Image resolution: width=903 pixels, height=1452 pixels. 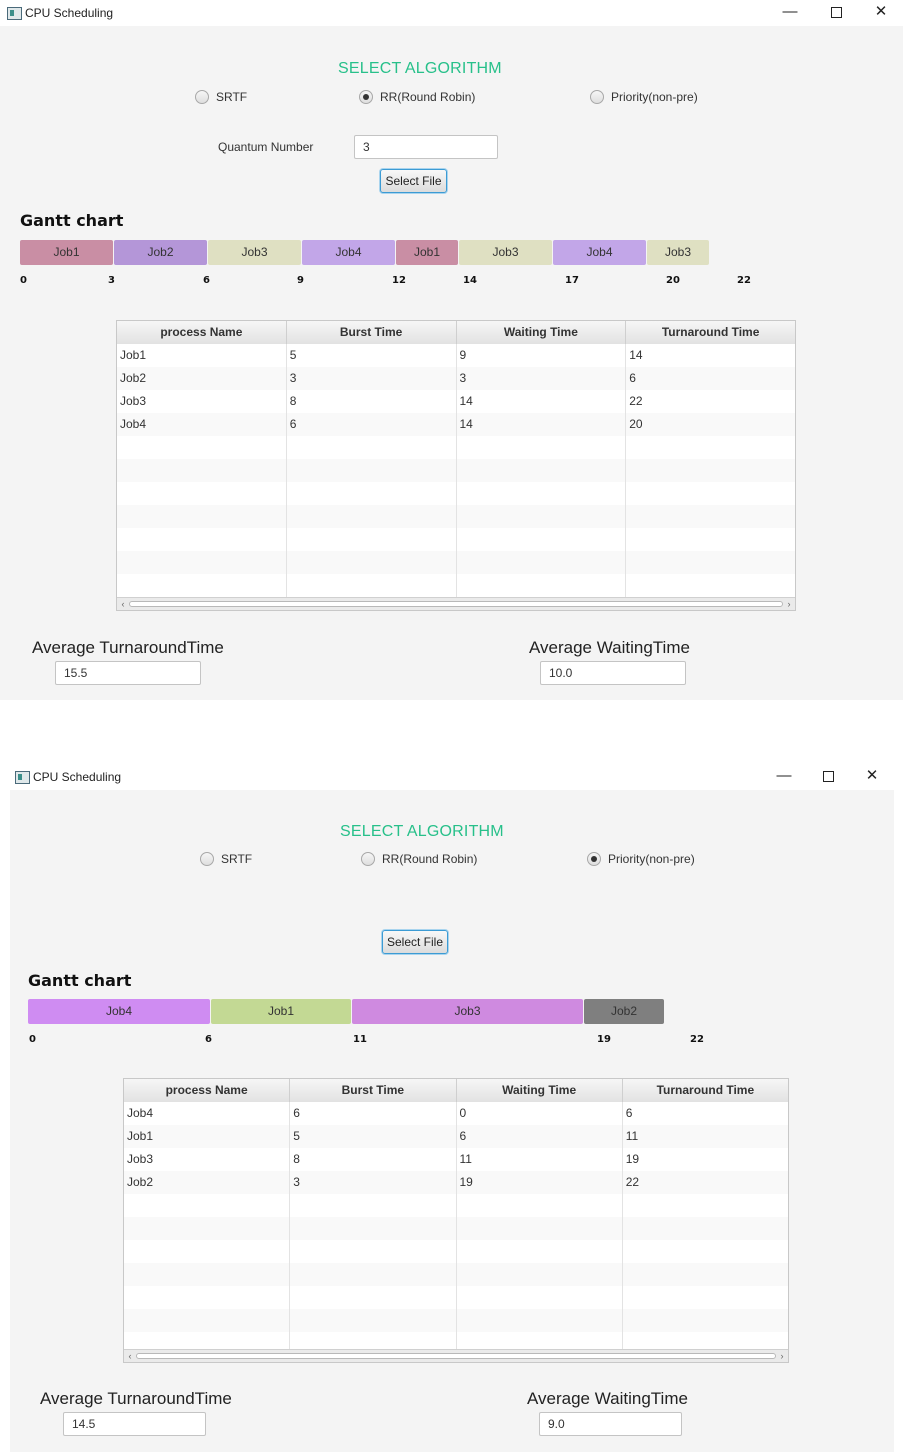 I want to click on table-cell: Job1, so click(x=207, y=1136).